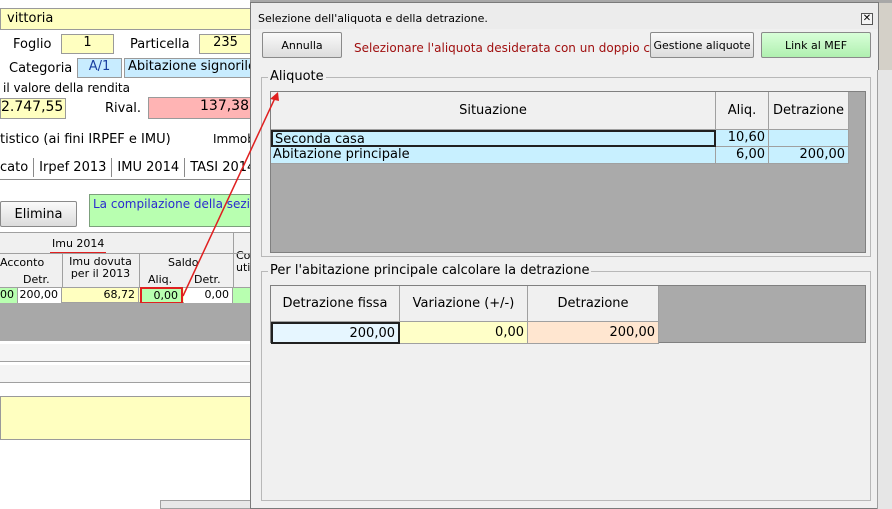  Describe the element at coordinates (274, 96) in the screenshot. I see `arrow-head` at that location.